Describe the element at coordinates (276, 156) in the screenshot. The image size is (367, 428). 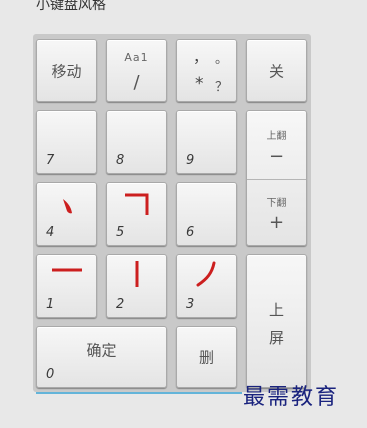
I see `minus-icon: −` at that location.